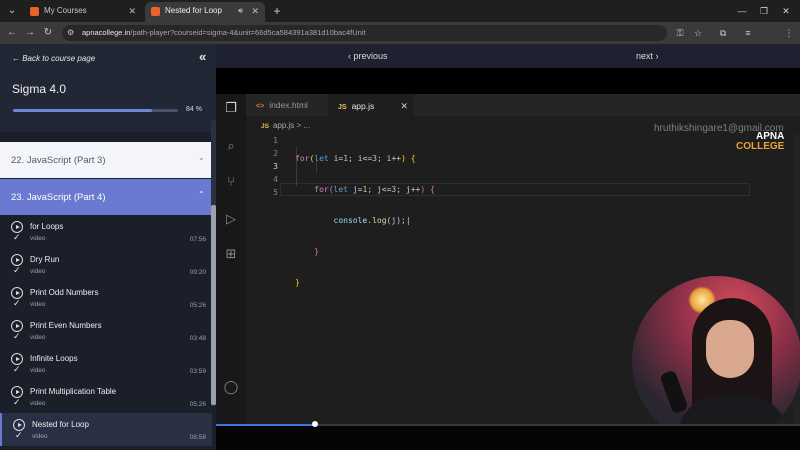 This screenshot has height=450, width=800. What do you see at coordinates (789, 33) in the screenshot?
I see `more-menu-icon: ⋮` at bounding box center [789, 33].